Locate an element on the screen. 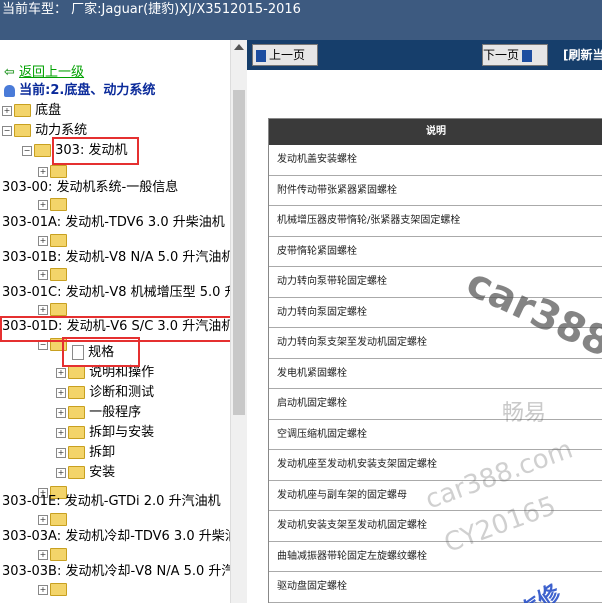 Image resolution: width=602 pixels, height=603 pixels. table-row: 发电机紧固螺栓 is located at coordinates (435, 374).